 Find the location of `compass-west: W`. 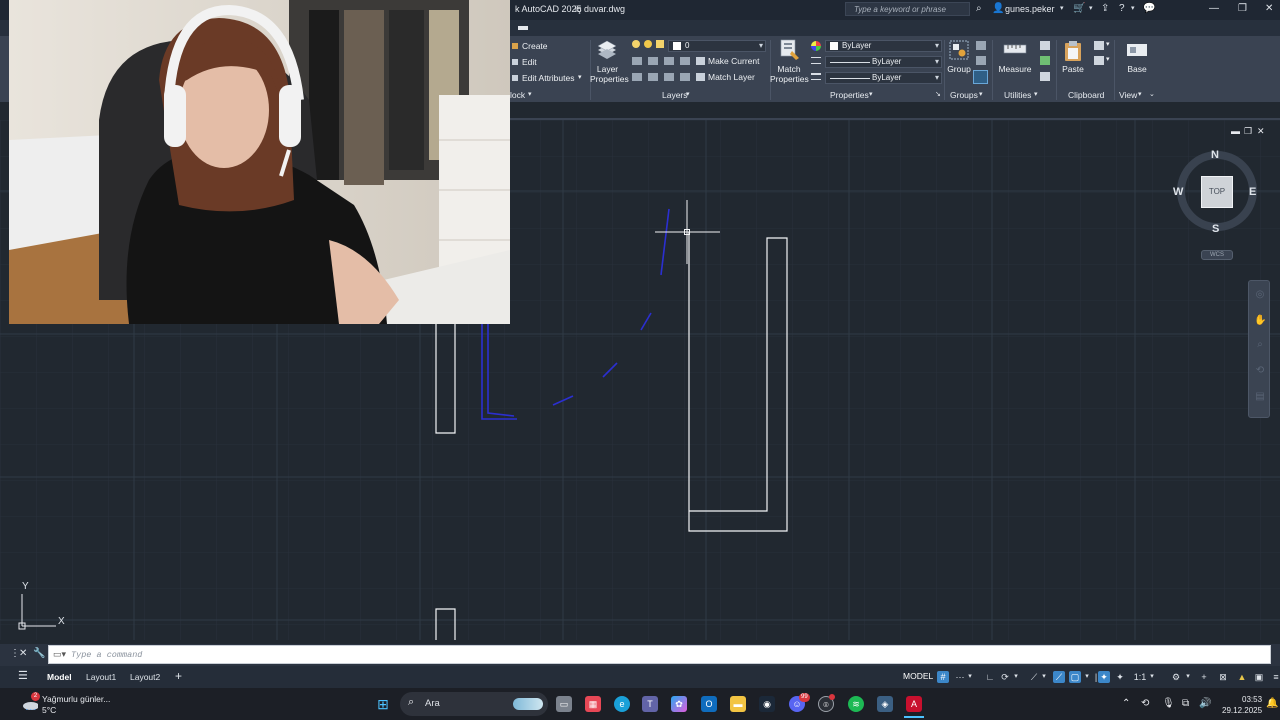

compass-west: W is located at coordinates (1178, 192).